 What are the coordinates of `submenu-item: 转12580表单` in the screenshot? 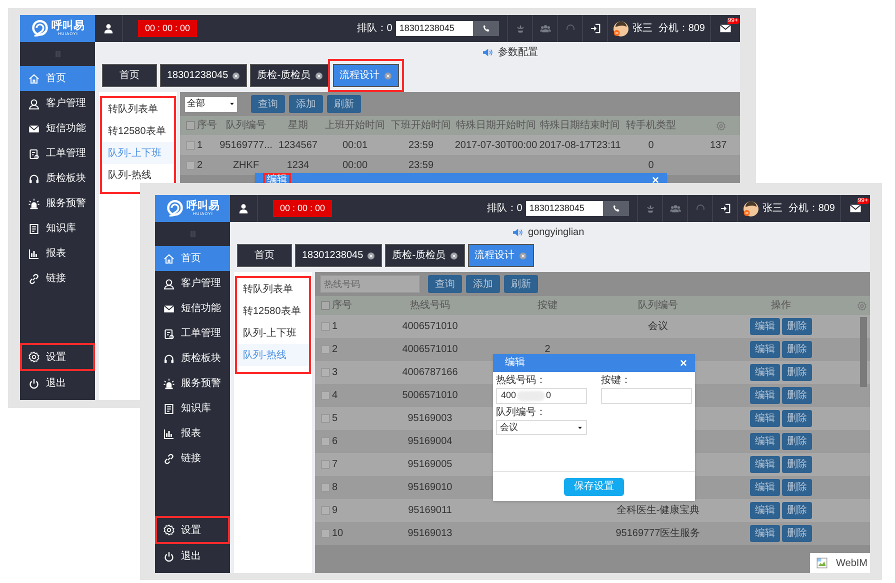 It's located at (138, 131).